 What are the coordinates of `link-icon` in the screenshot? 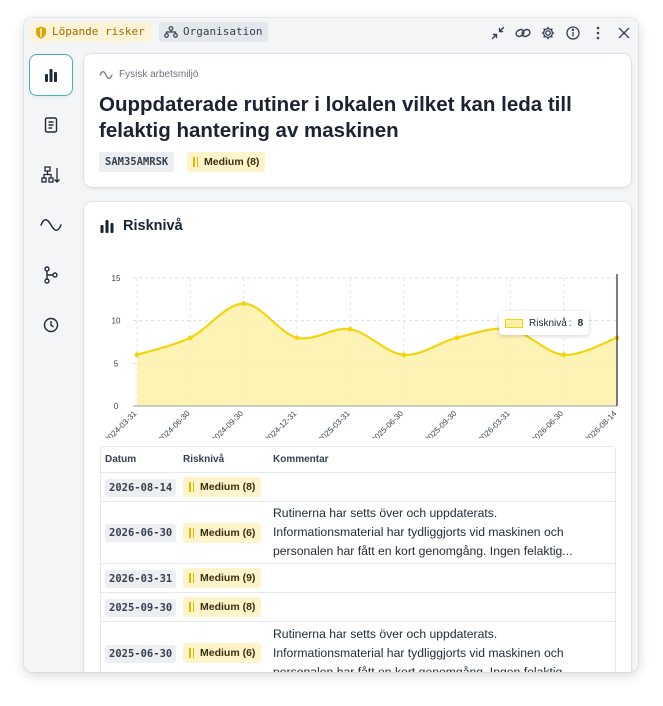 It's located at (523, 33).